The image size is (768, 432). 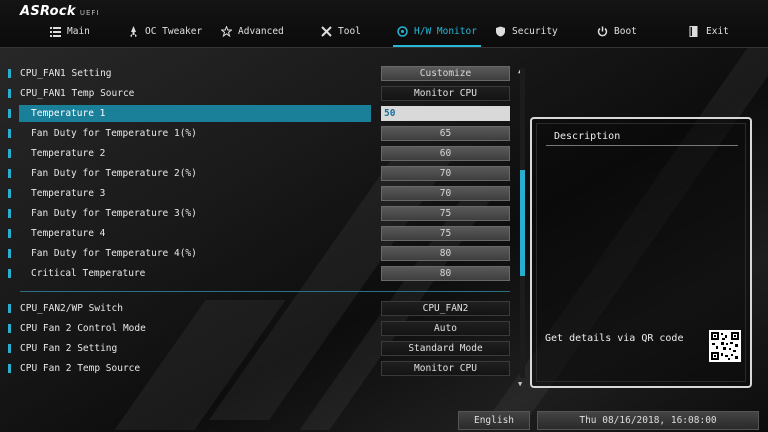 I want to click on cpu-fan2-temp-source-value: Monitor CPU, so click(x=445, y=368).